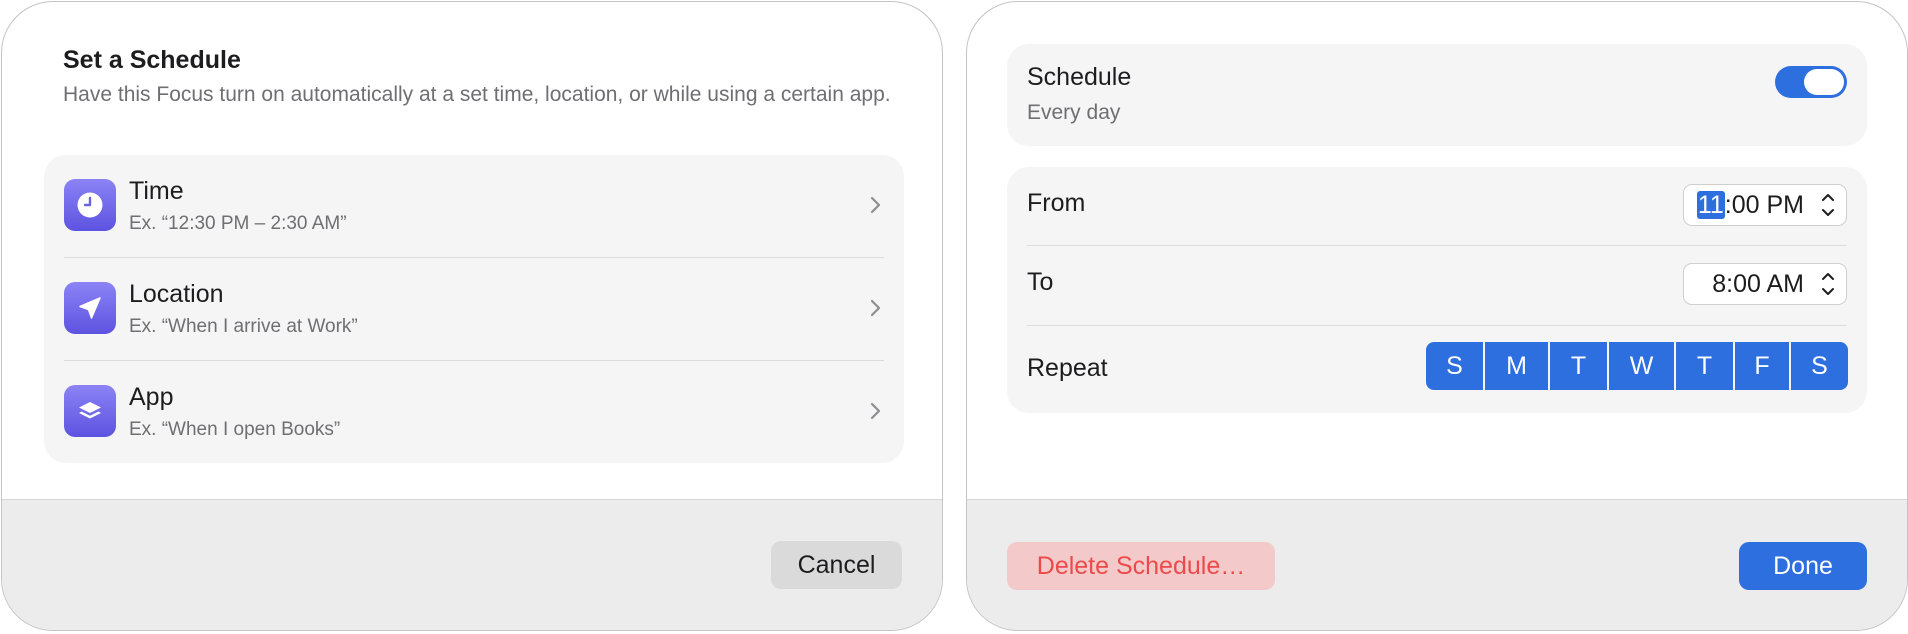  I want to click on from-time-field: 11:00 PM, so click(1765, 205).